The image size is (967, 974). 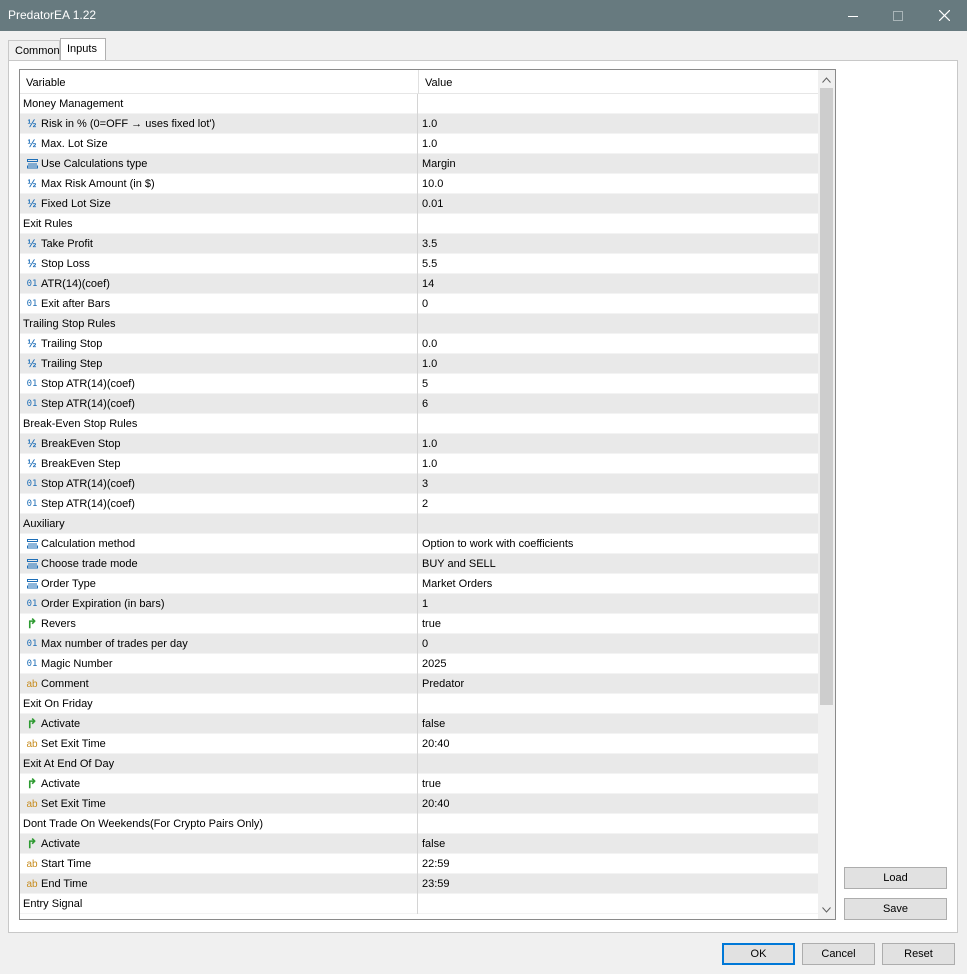 What do you see at coordinates (838, 954) in the screenshot?
I see `cancel-button: Cancel` at bounding box center [838, 954].